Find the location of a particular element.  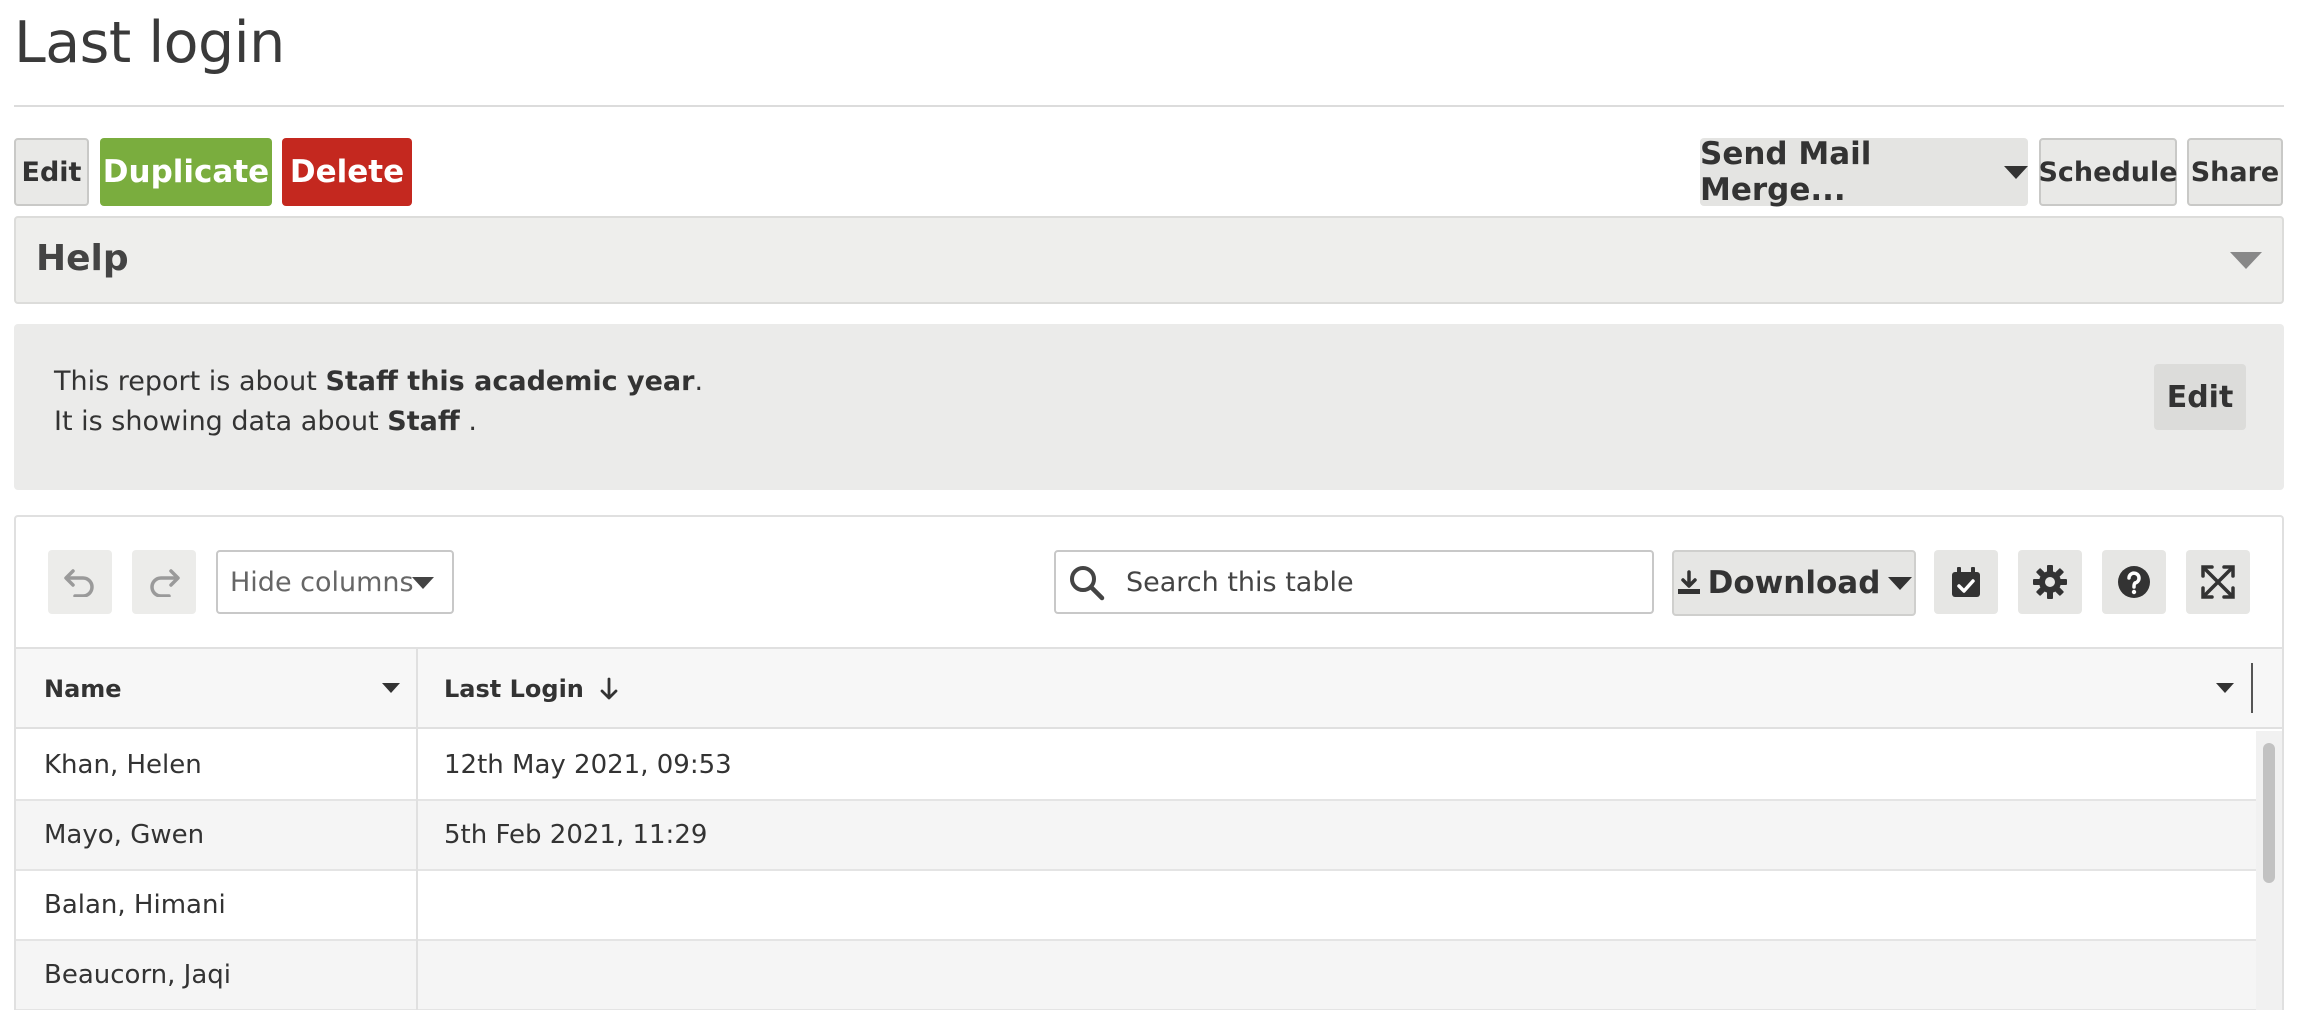

schedule-calendar-button is located at coordinates (1966, 582).